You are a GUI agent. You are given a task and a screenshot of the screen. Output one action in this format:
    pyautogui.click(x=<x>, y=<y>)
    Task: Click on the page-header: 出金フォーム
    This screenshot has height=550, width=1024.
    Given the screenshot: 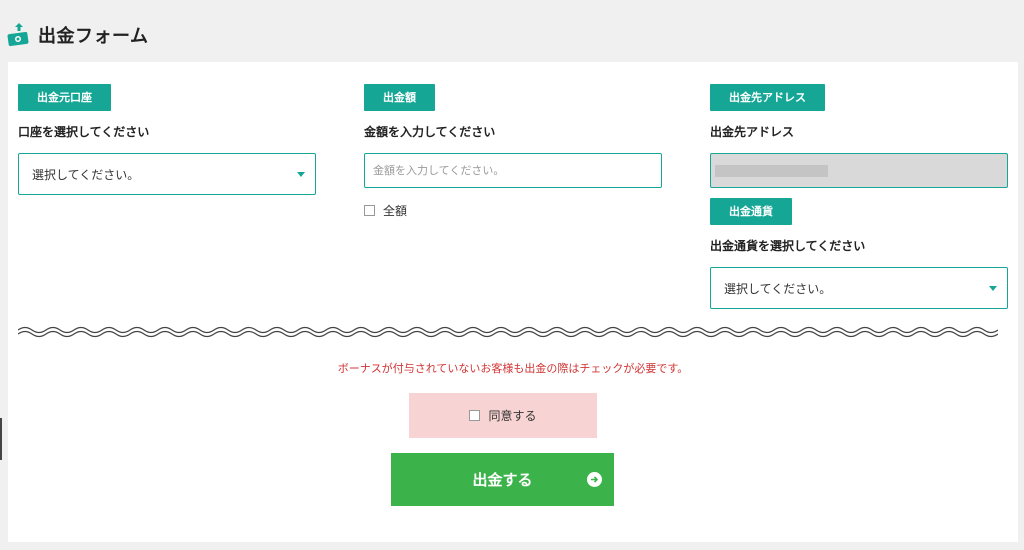 What is the action you would take?
    pyautogui.click(x=77, y=35)
    